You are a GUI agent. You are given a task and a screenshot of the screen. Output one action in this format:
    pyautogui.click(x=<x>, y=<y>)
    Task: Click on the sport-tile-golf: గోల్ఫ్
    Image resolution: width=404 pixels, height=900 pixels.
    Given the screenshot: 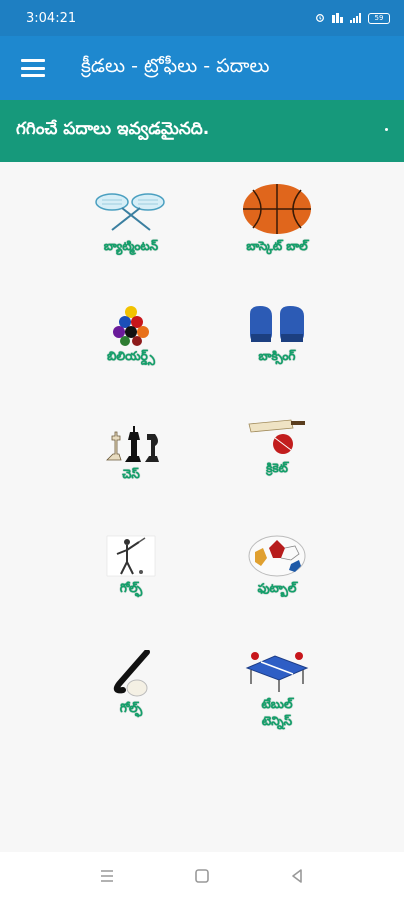 What is the action you would take?
    pyautogui.click(x=131, y=565)
    